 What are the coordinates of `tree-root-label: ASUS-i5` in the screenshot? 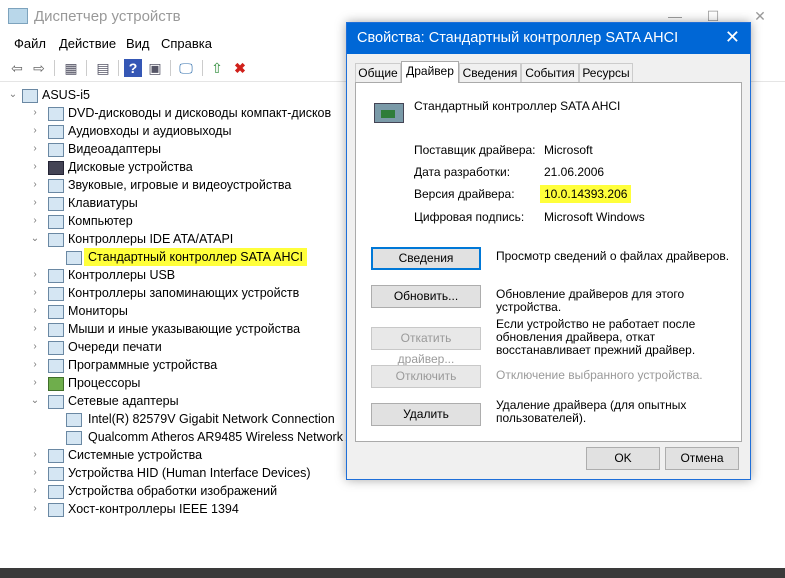 It's located at (66, 95).